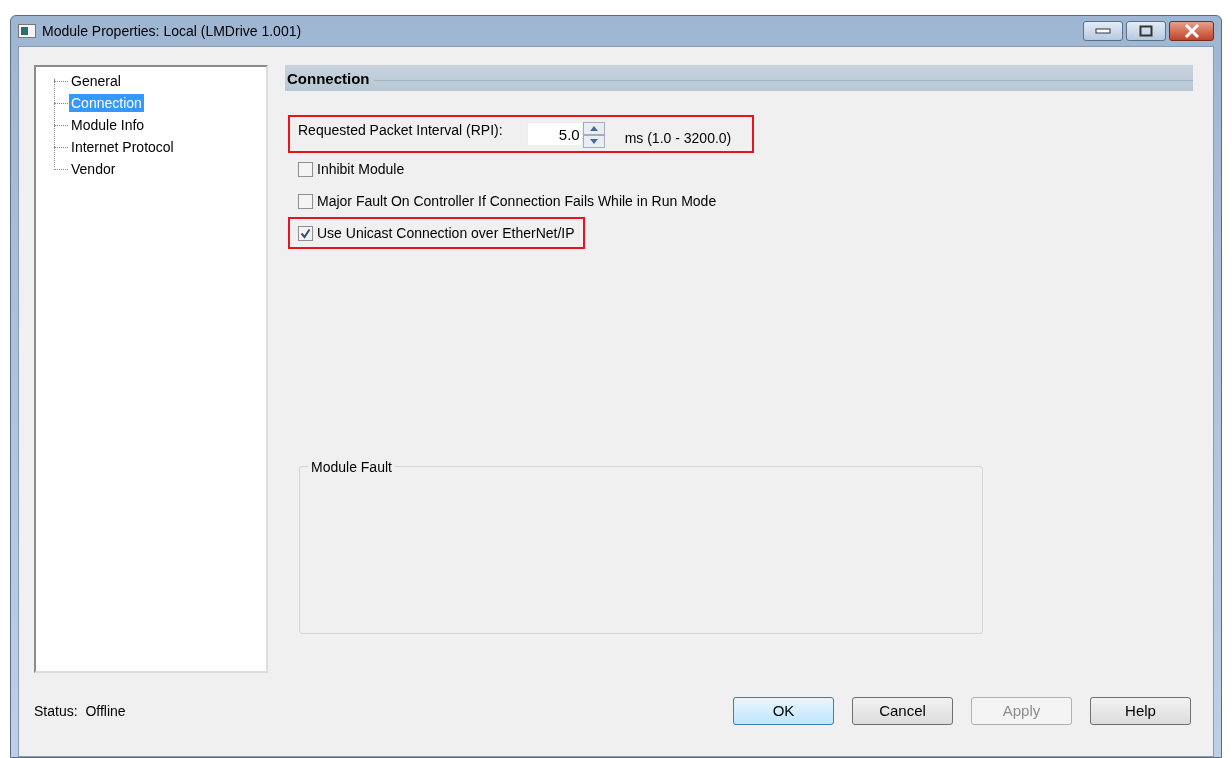  What do you see at coordinates (96, 81) in the screenshot?
I see `tree-item: General` at bounding box center [96, 81].